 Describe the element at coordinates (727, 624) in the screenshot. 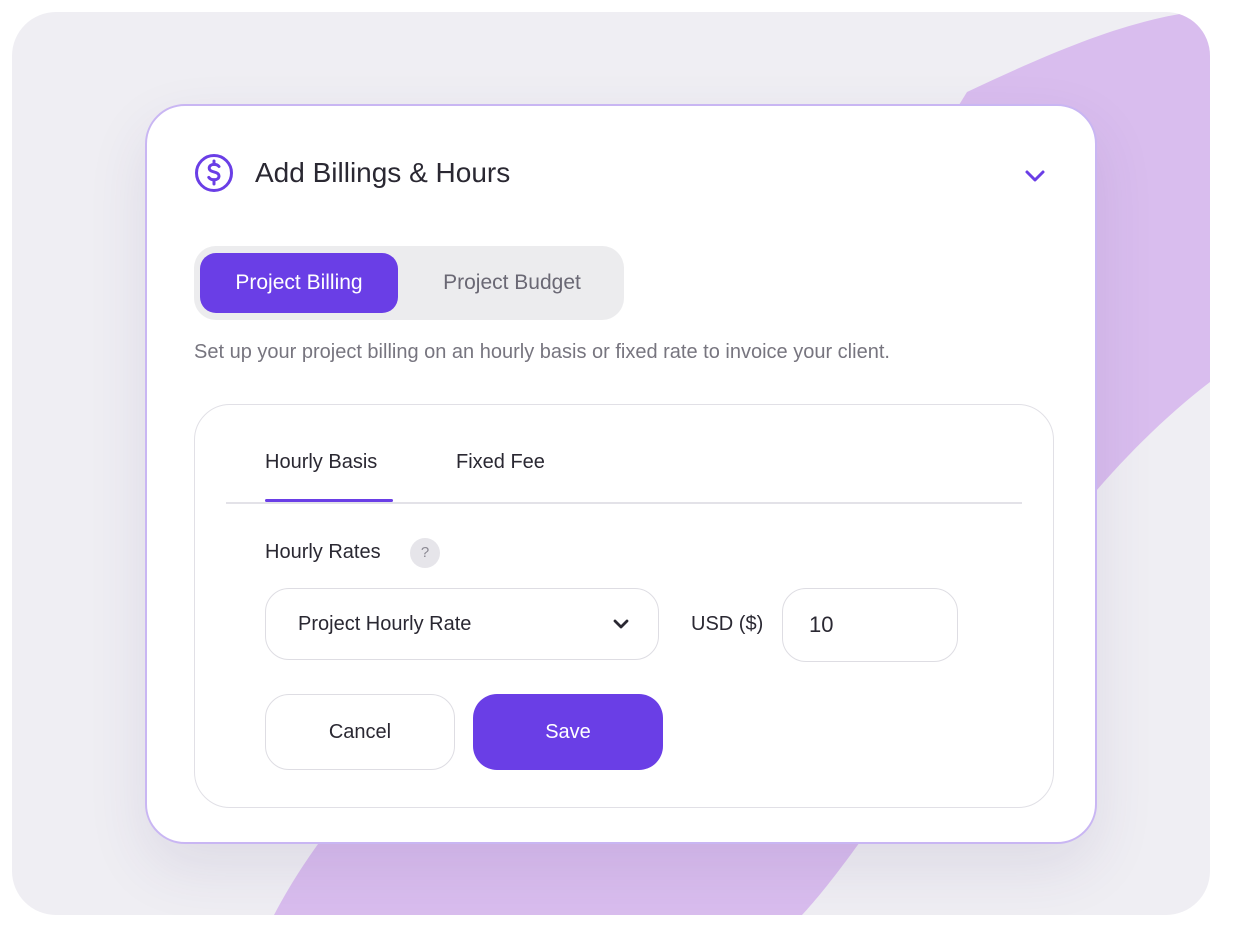

I see `currency-label: USD ($)` at that location.